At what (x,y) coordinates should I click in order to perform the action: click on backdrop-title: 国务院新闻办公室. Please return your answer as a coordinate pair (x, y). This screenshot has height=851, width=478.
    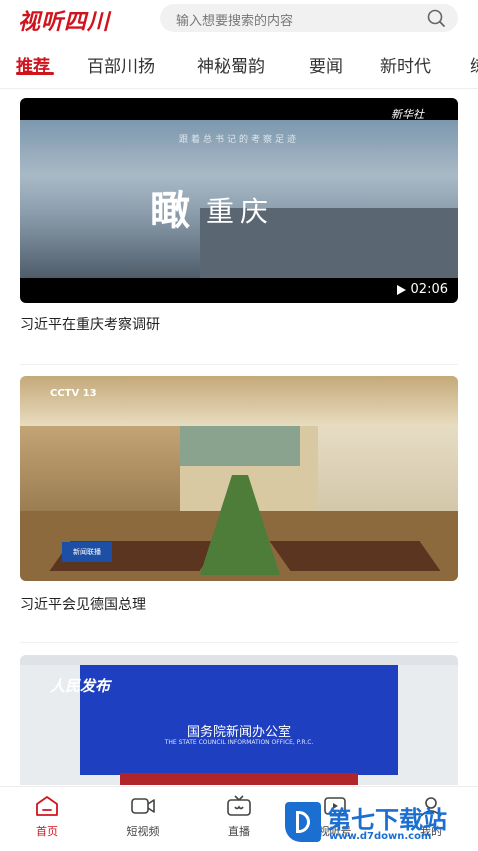
    Looking at the image, I should click on (238, 732).